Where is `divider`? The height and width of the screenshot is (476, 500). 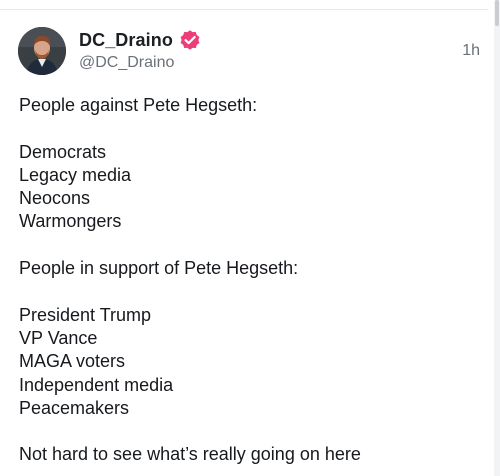
divider is located at coordinates (244, 9).